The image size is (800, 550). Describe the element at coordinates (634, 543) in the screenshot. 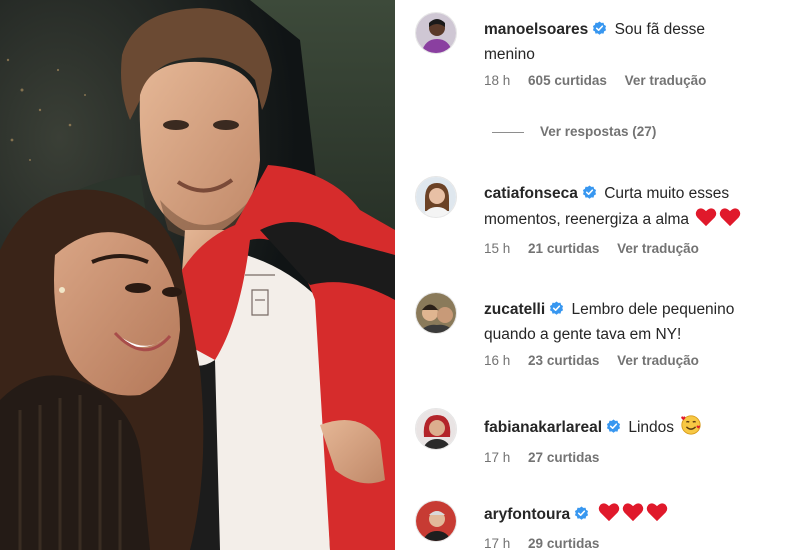

I see `comment-meta: 17 h 29 curtidas` at that location.